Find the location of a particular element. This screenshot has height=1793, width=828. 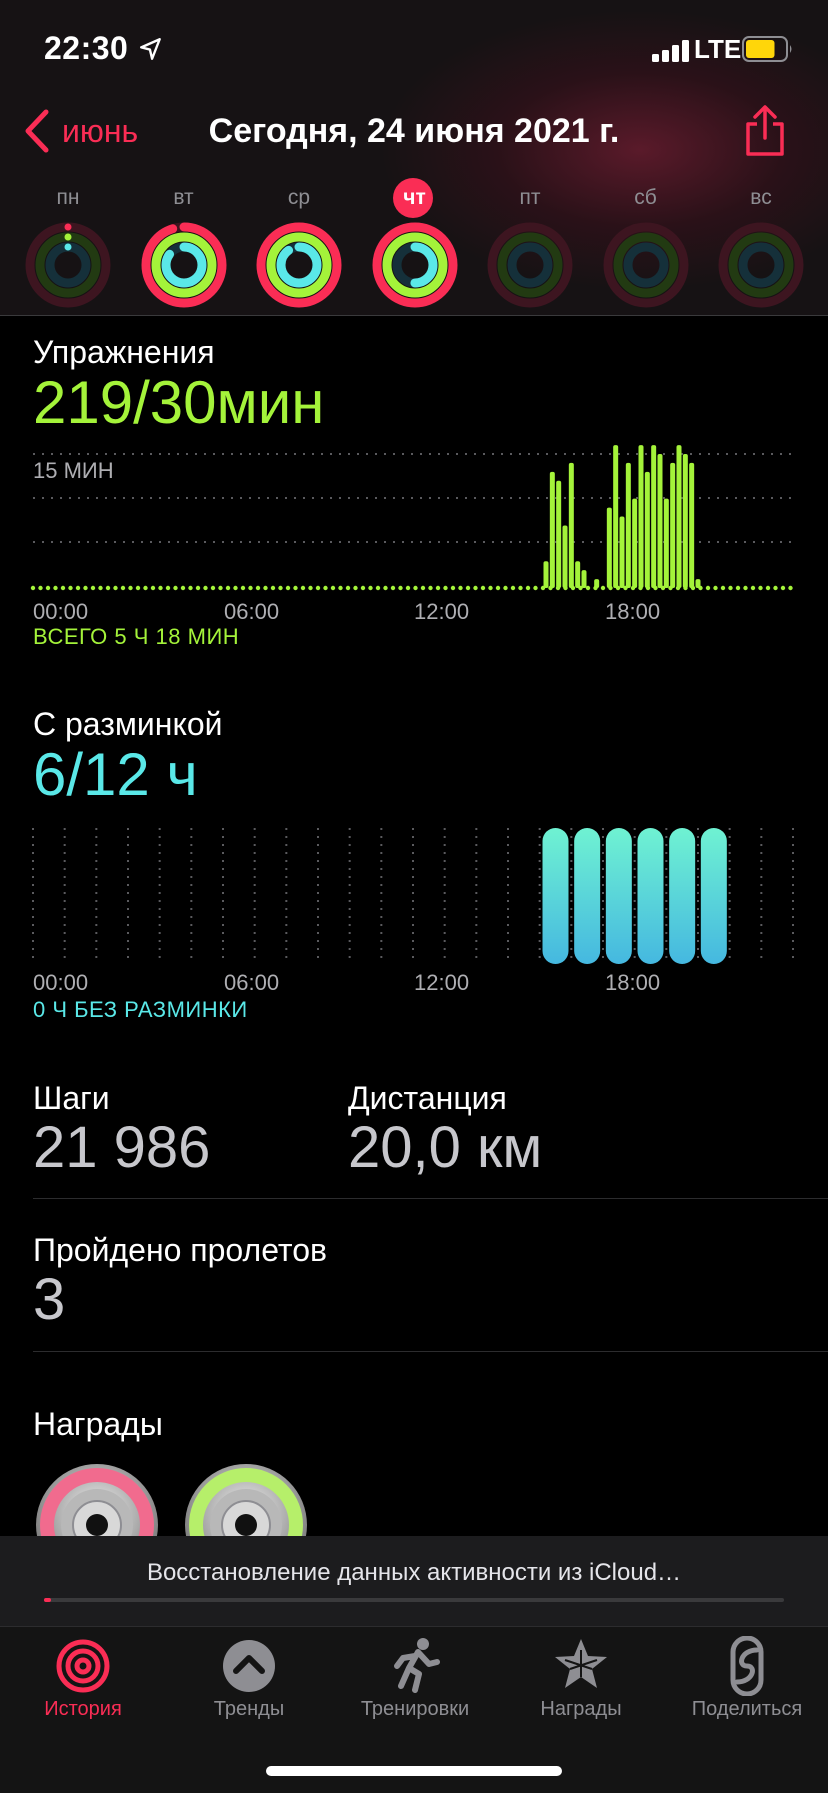

exercise-tick-3: 18:00 is located at coordinates (633, 611).